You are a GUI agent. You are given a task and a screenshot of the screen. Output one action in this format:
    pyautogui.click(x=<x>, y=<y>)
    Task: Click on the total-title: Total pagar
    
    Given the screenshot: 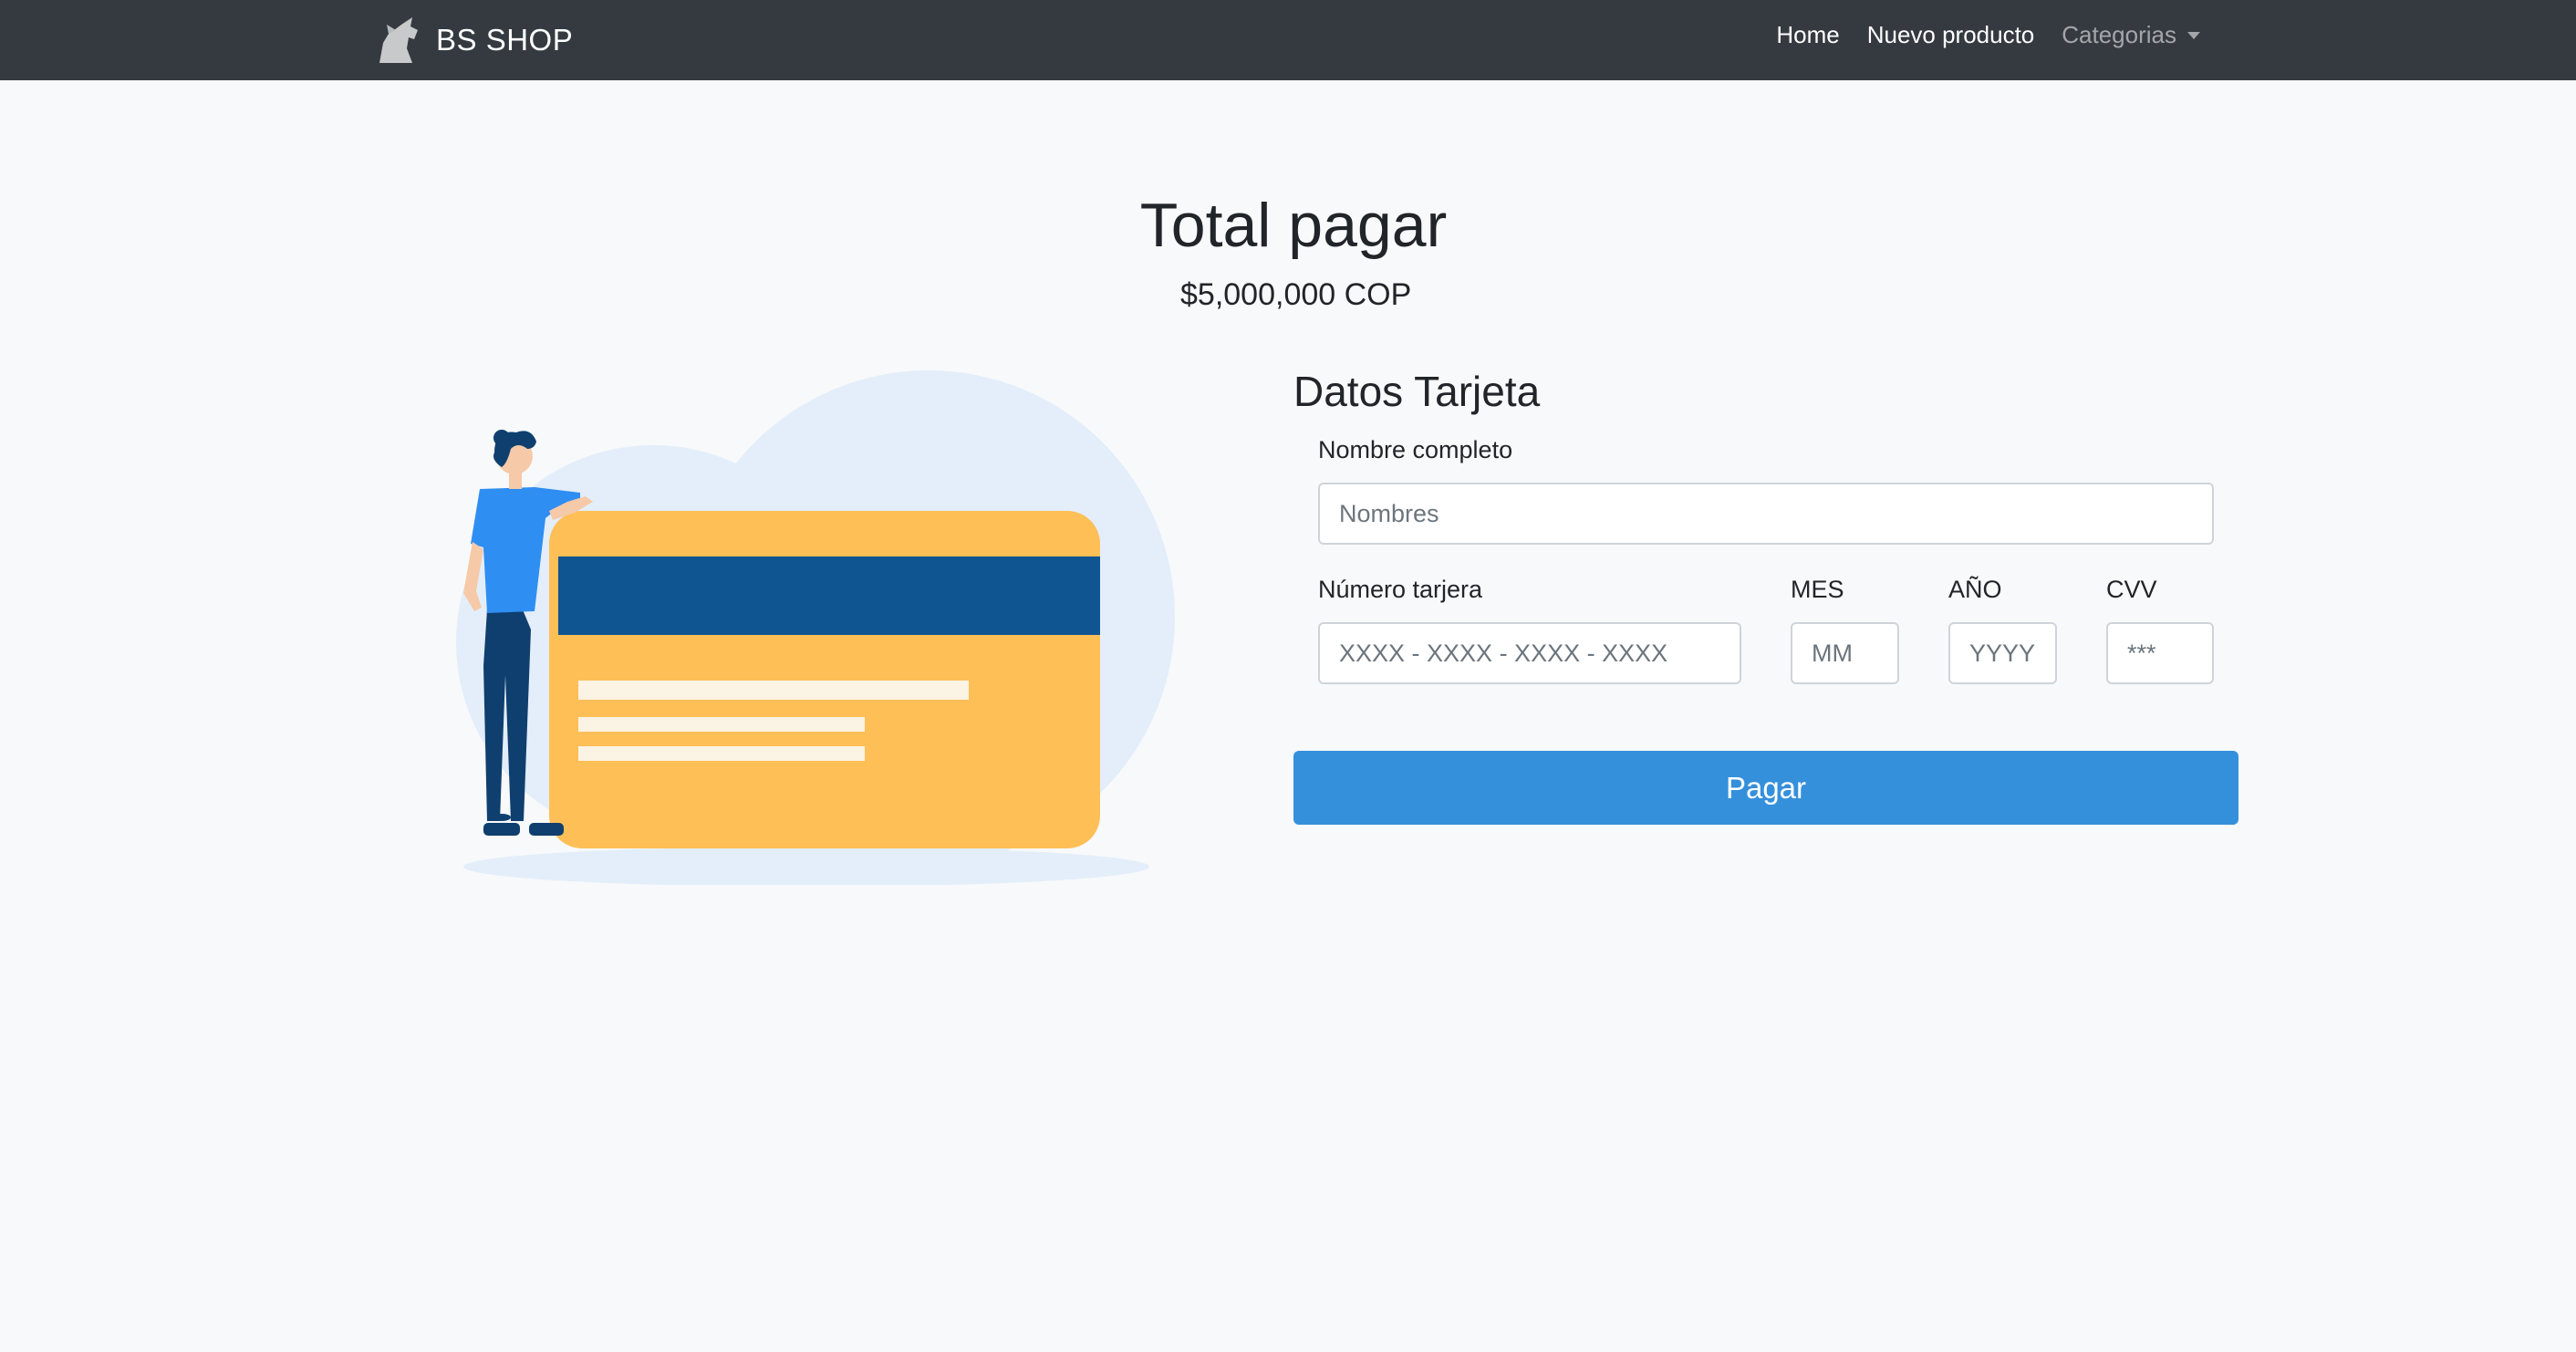 What is the action you would take?
    pyautogui.click(x=1293, y=225)
    